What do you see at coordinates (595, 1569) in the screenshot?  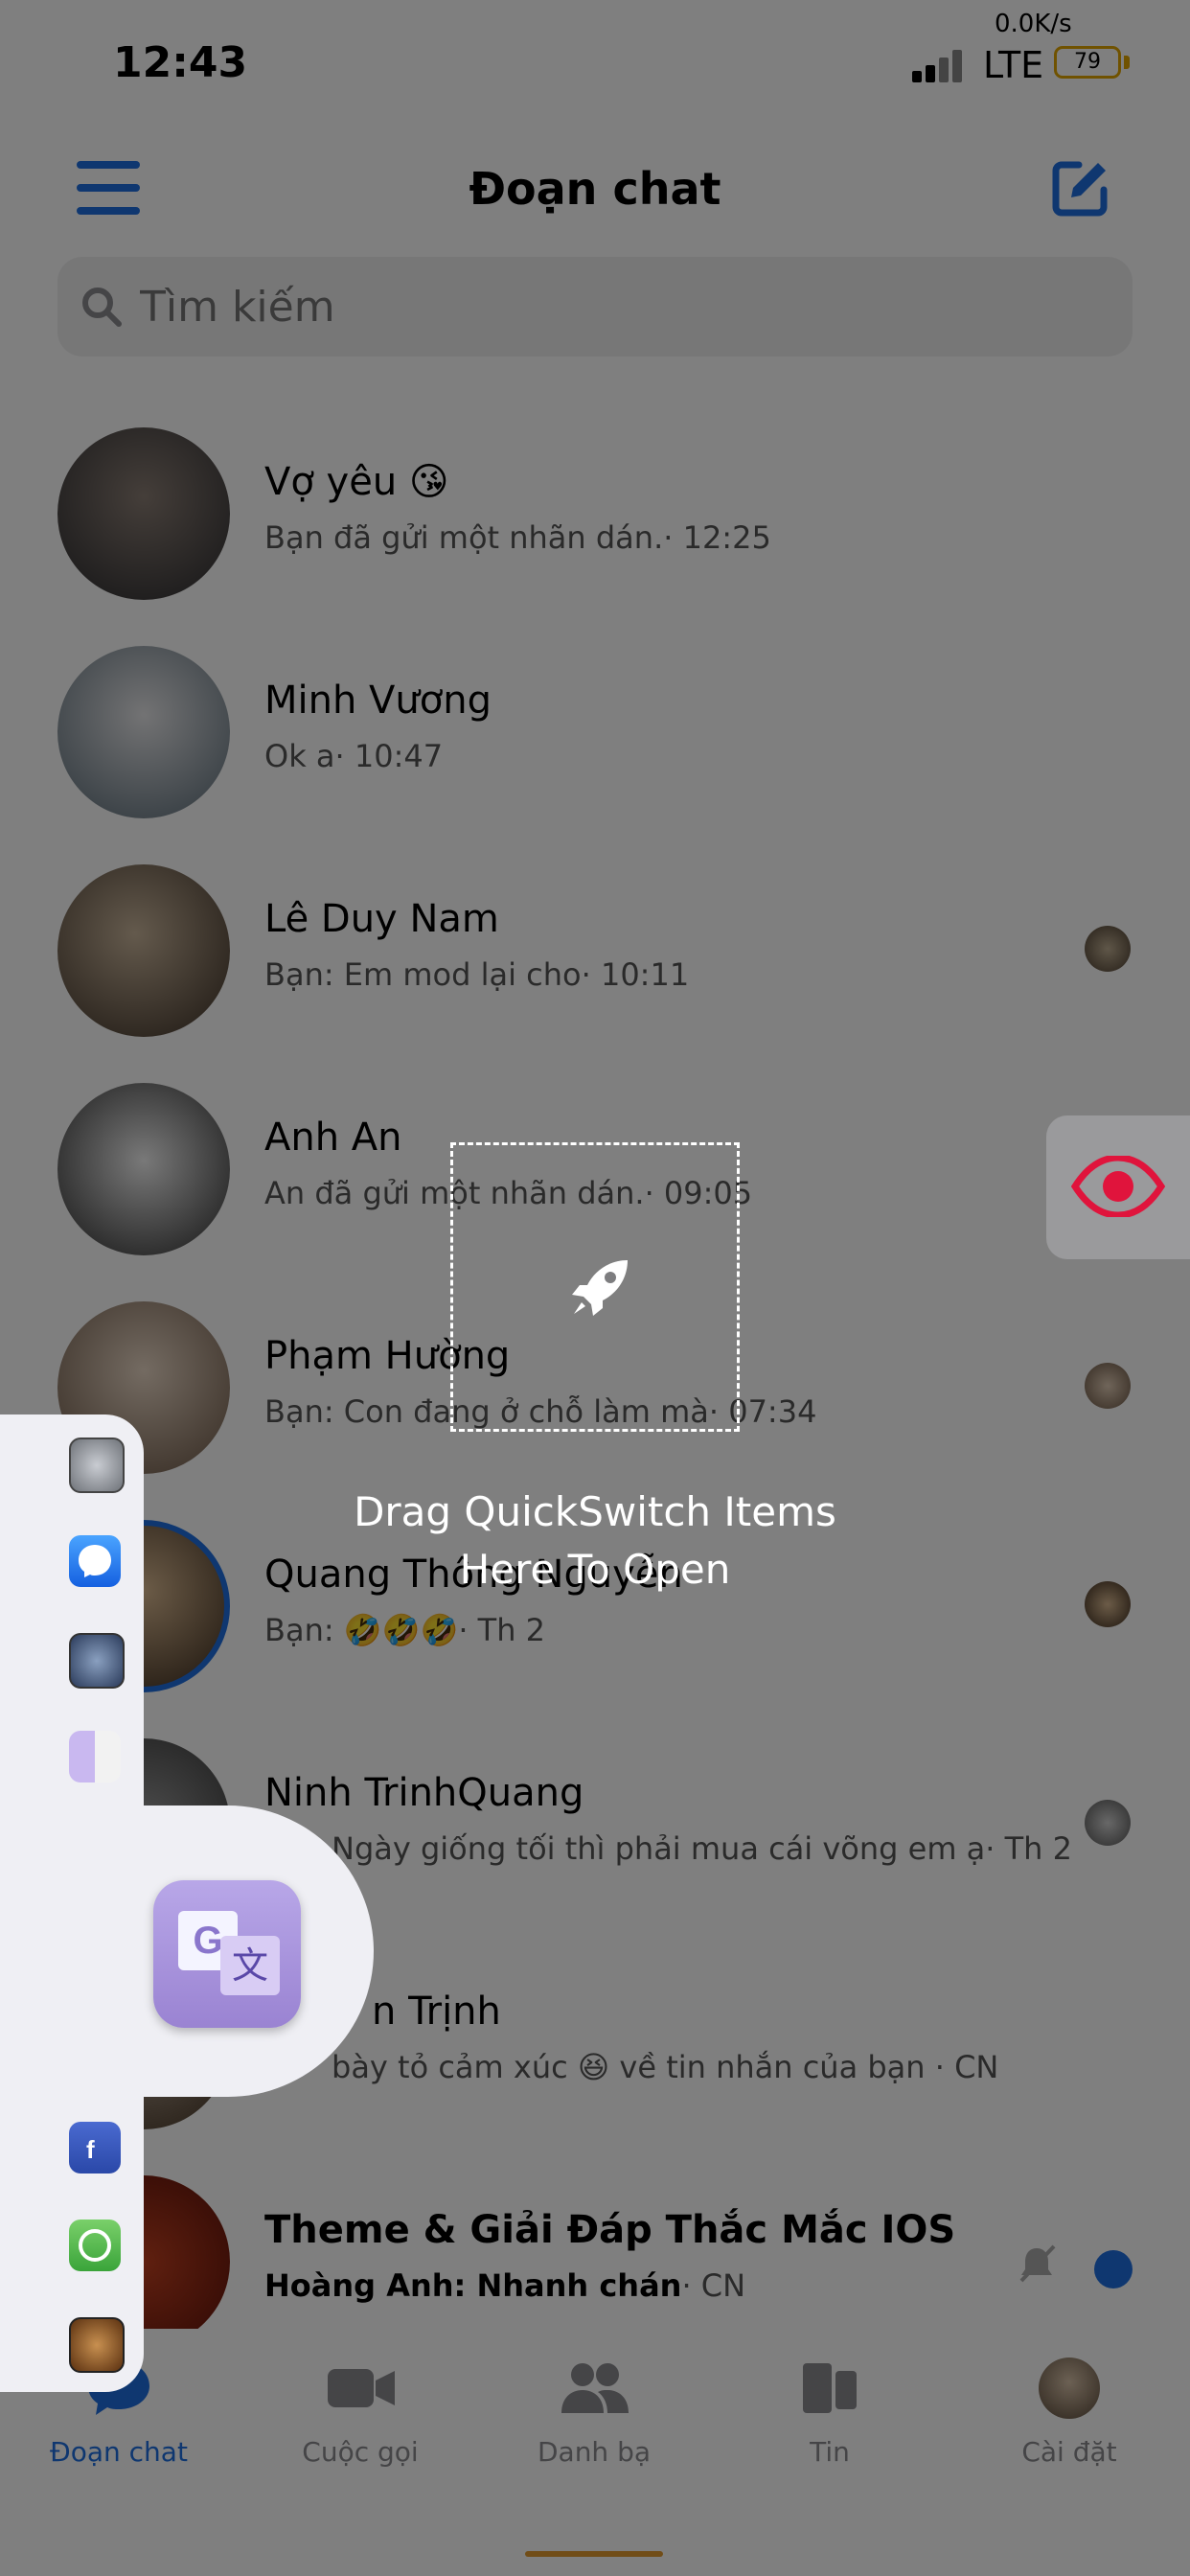 I see `drop-instruction-line2: Here To Open` at bounding box center [595, 1569].